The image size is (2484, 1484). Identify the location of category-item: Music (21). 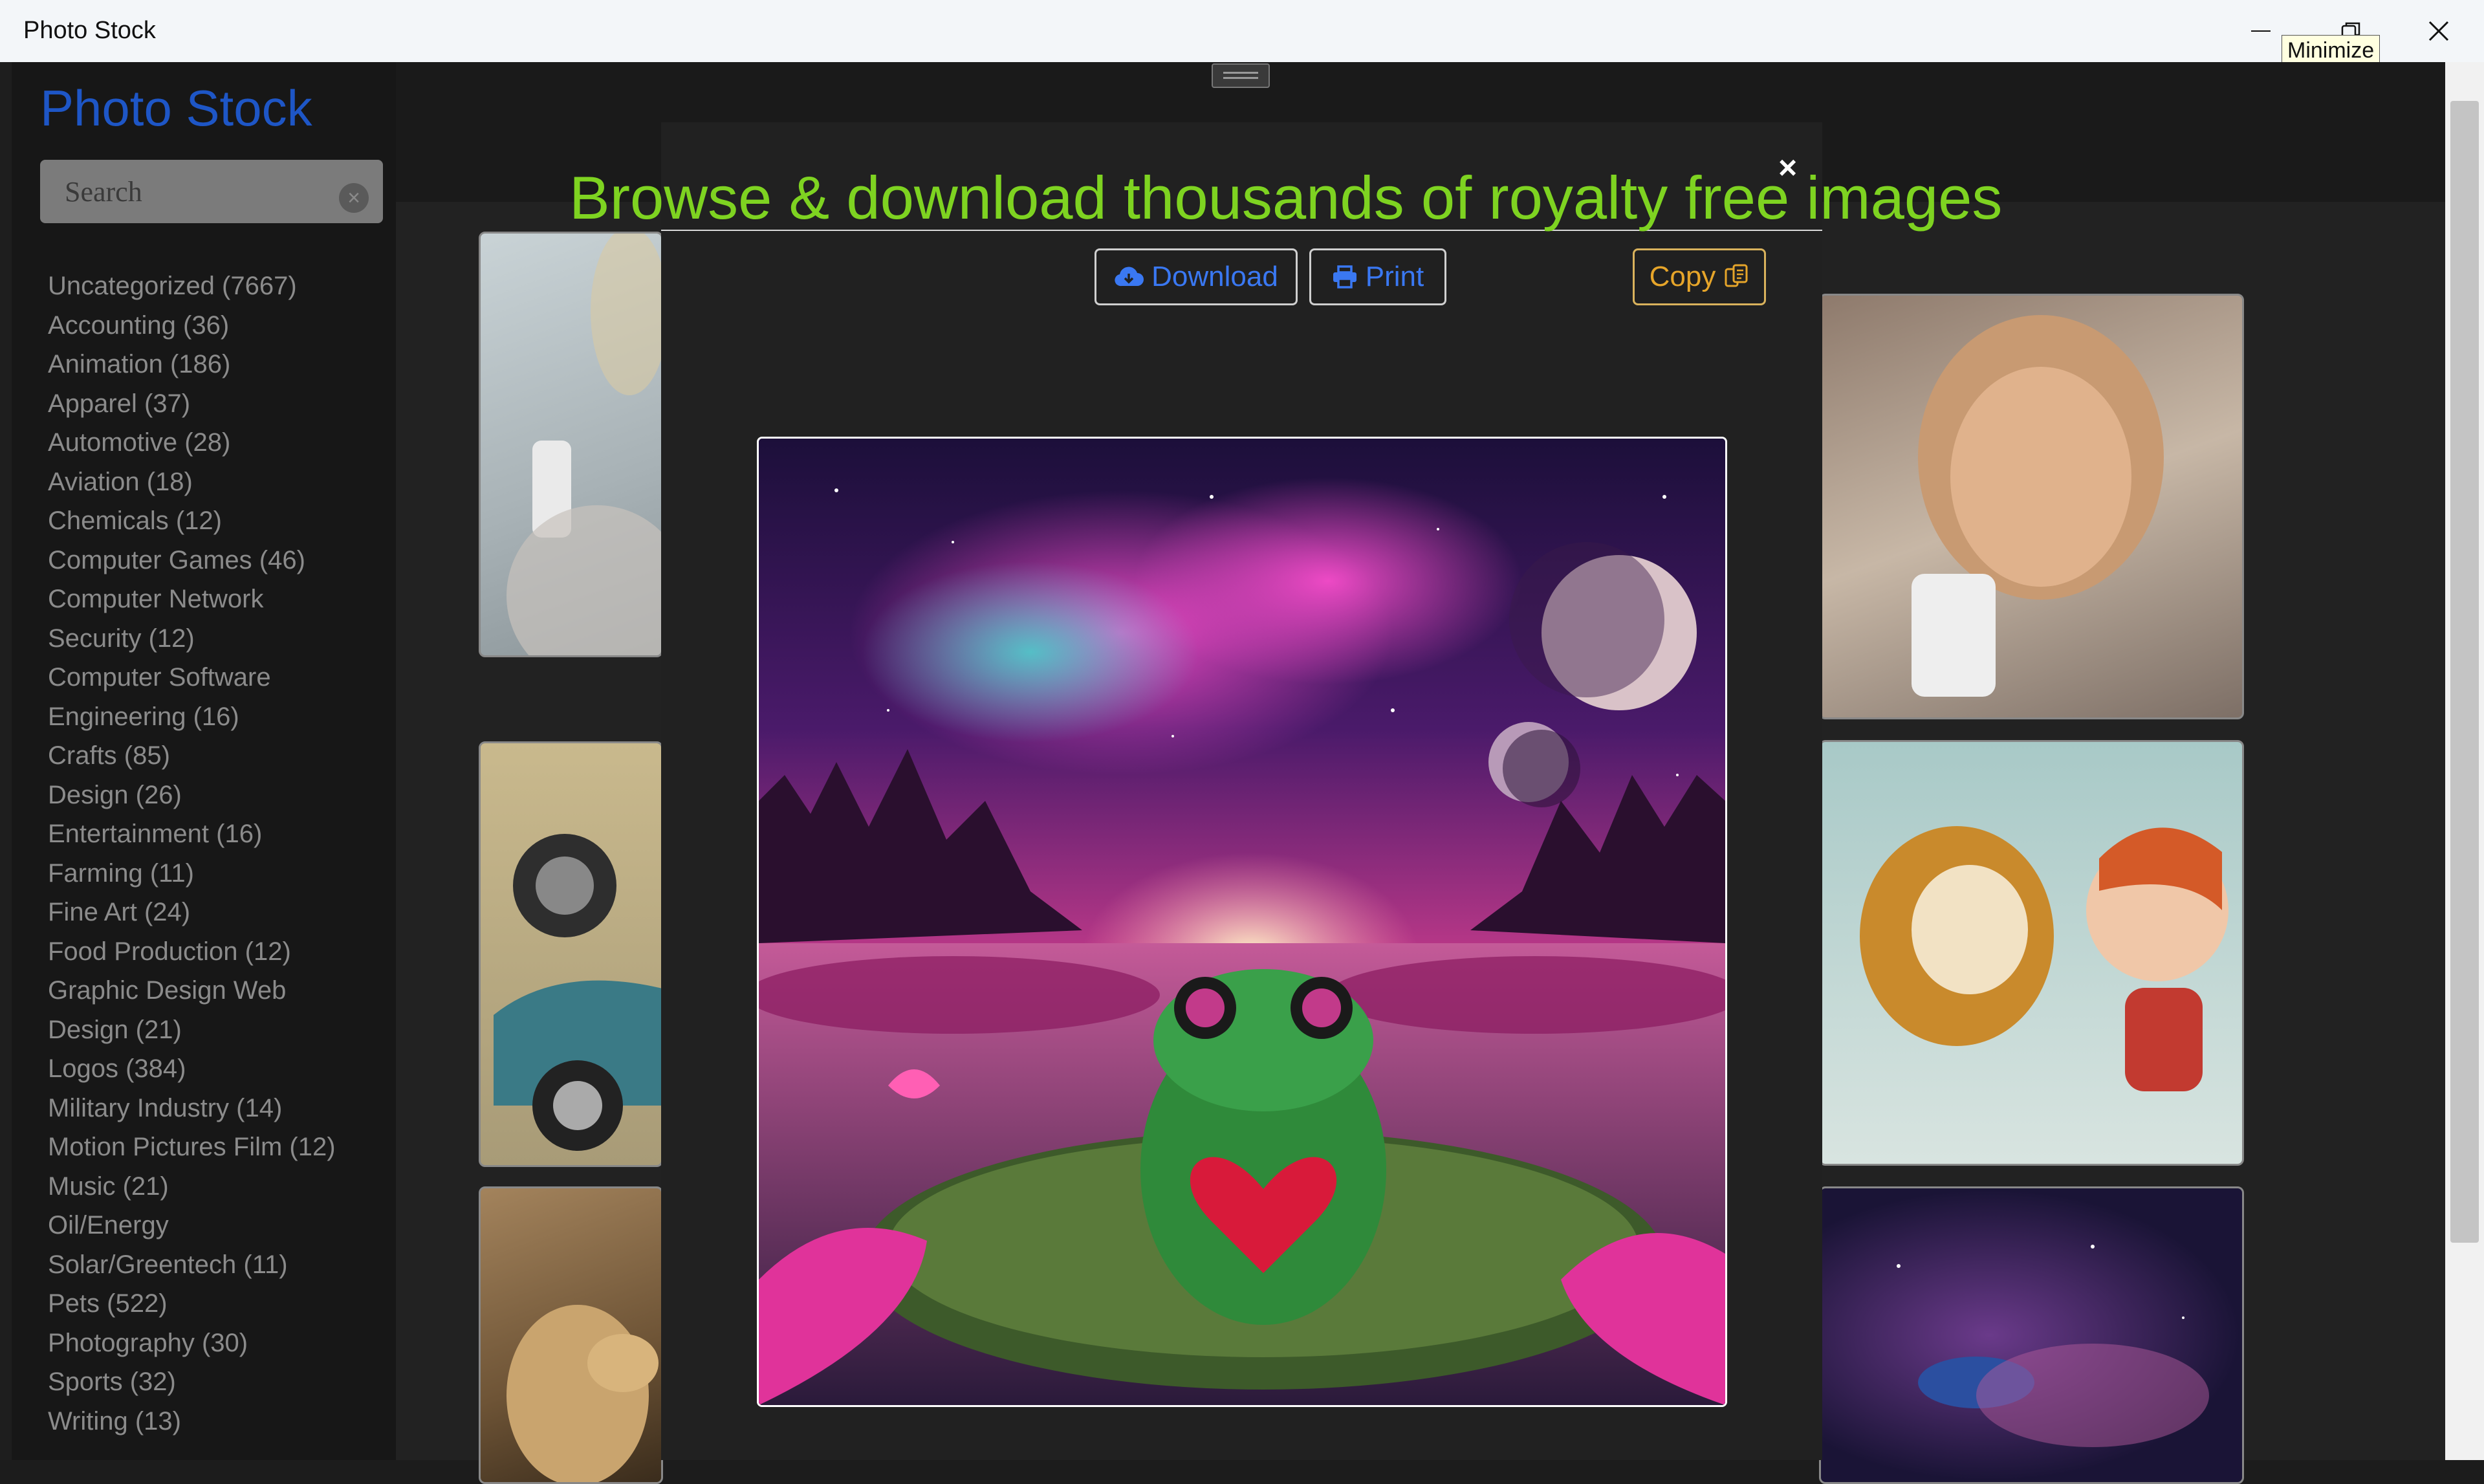
(222, 1186).